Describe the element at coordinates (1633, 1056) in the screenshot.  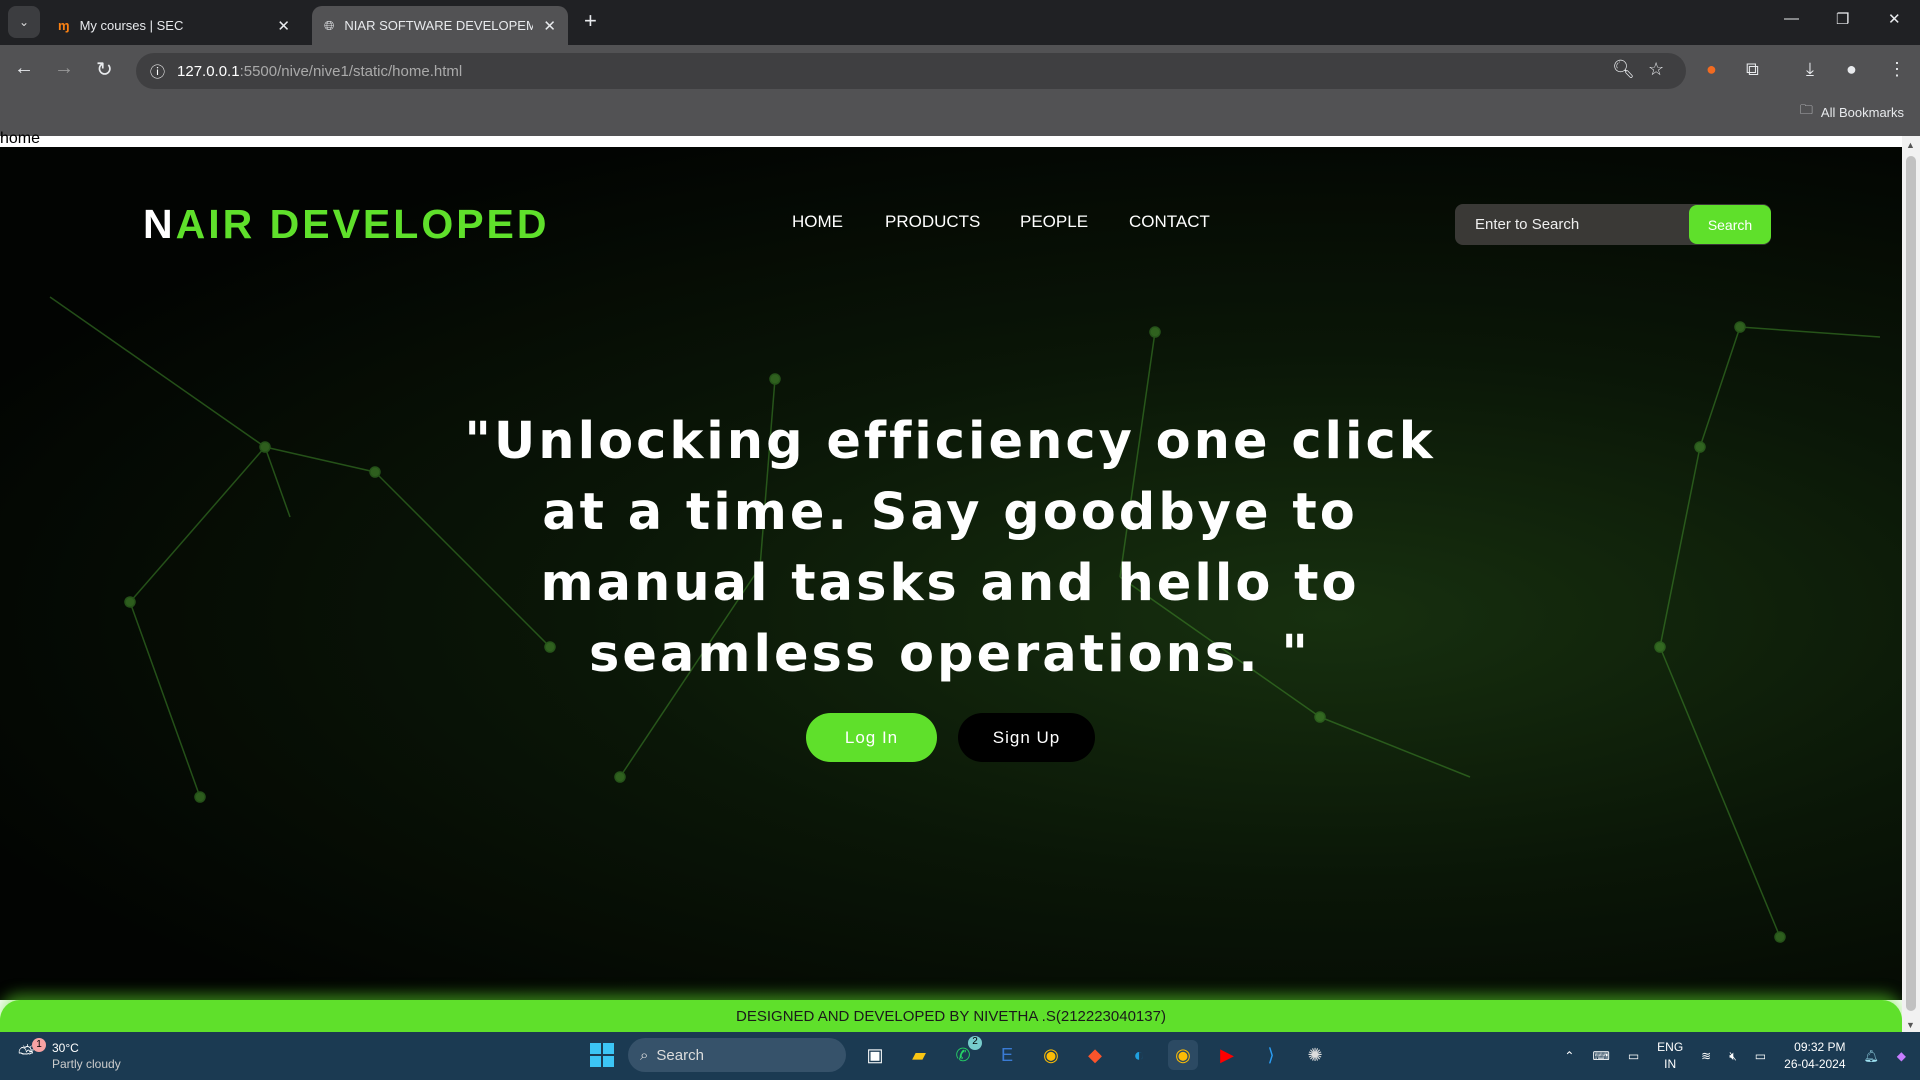
I see `touchpad-icon: ▭` at that location.